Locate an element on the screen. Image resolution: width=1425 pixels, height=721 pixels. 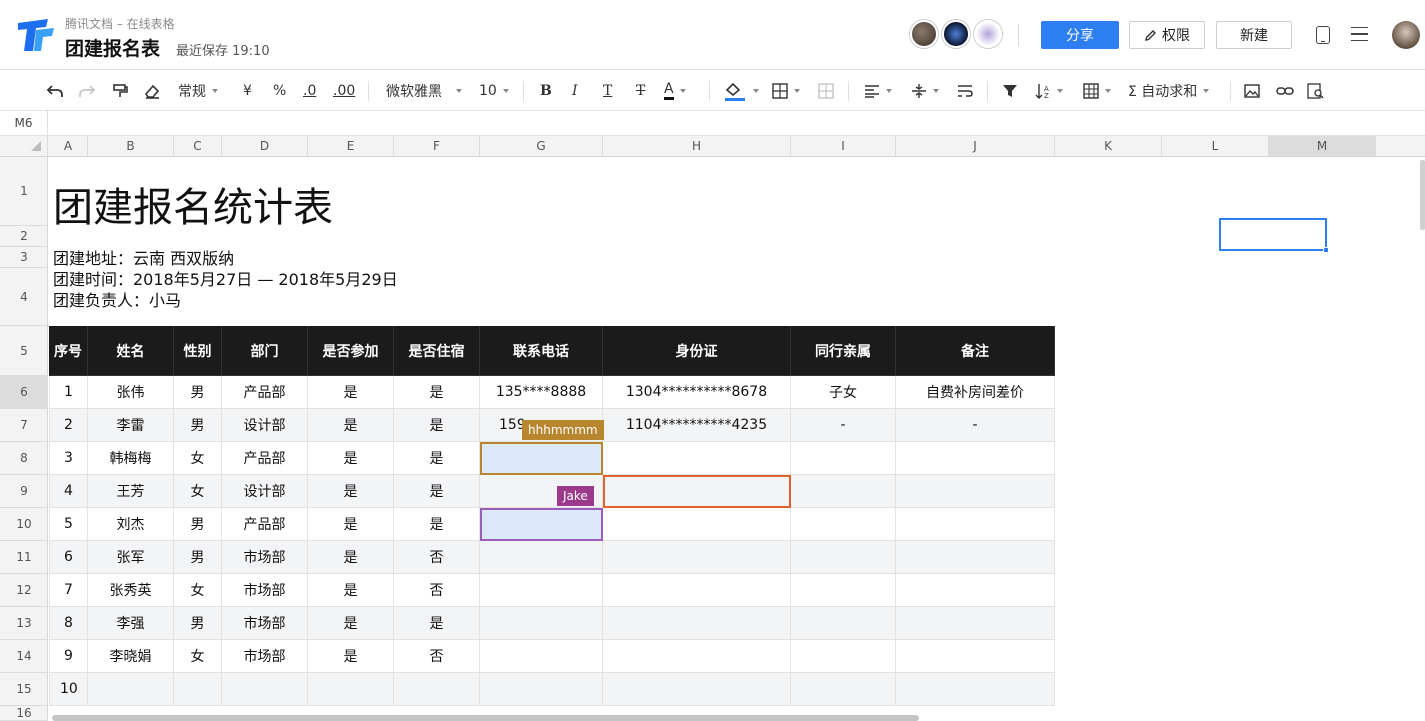
row-header-10: 10 is located at coordinates (24, 524).